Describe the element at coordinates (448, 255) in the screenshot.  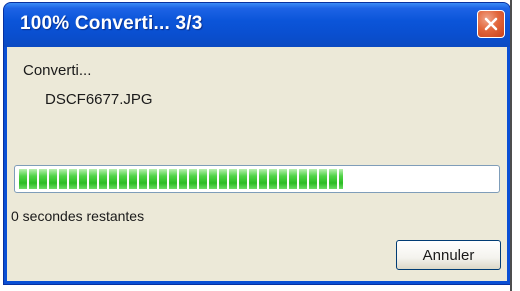
I see `cancel-button: Annuler` at that location.